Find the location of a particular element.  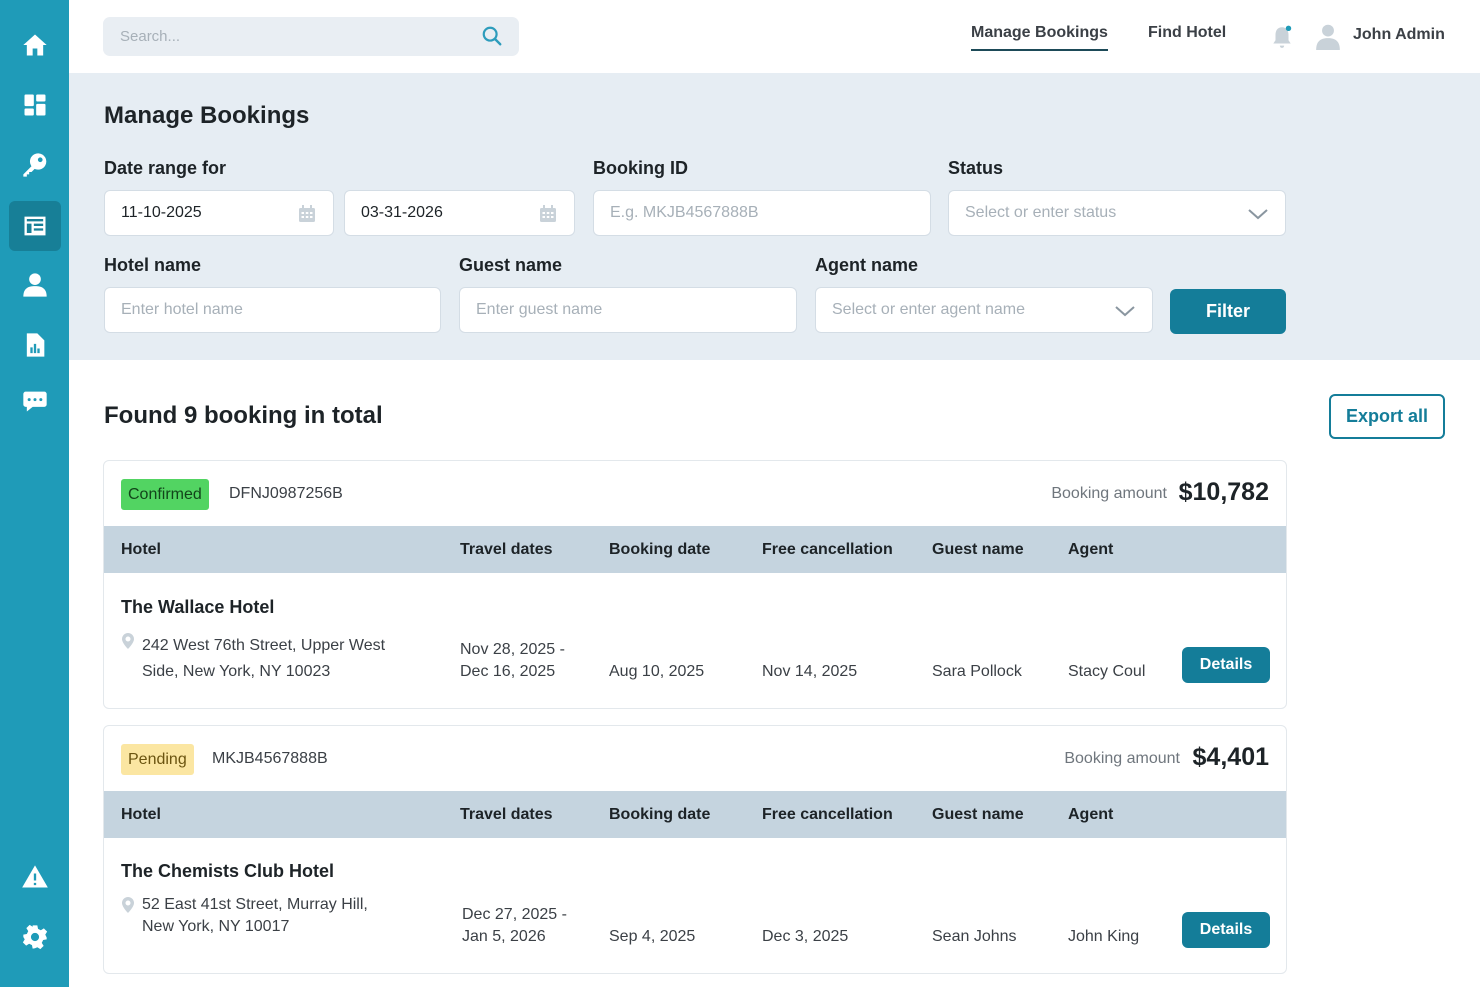

guest-name: Sara Pollock is located at coordinates (977, 671).